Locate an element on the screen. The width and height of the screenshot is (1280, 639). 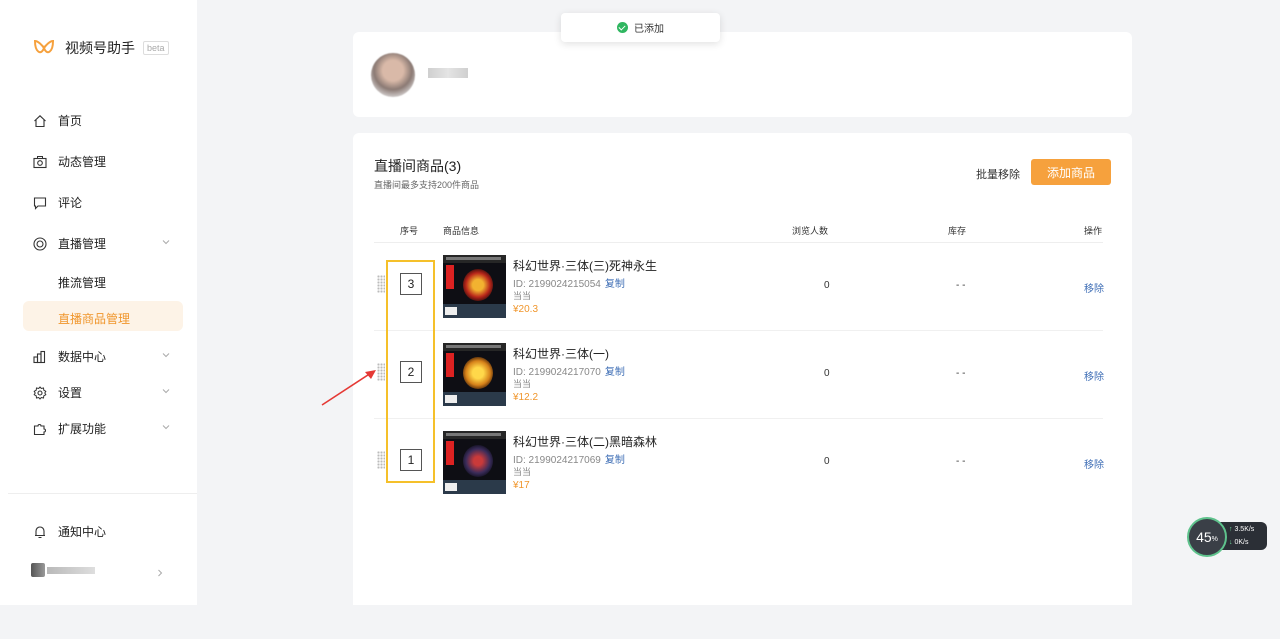
sidebar-item-home: 首页 is located at coordinates (57, 120).